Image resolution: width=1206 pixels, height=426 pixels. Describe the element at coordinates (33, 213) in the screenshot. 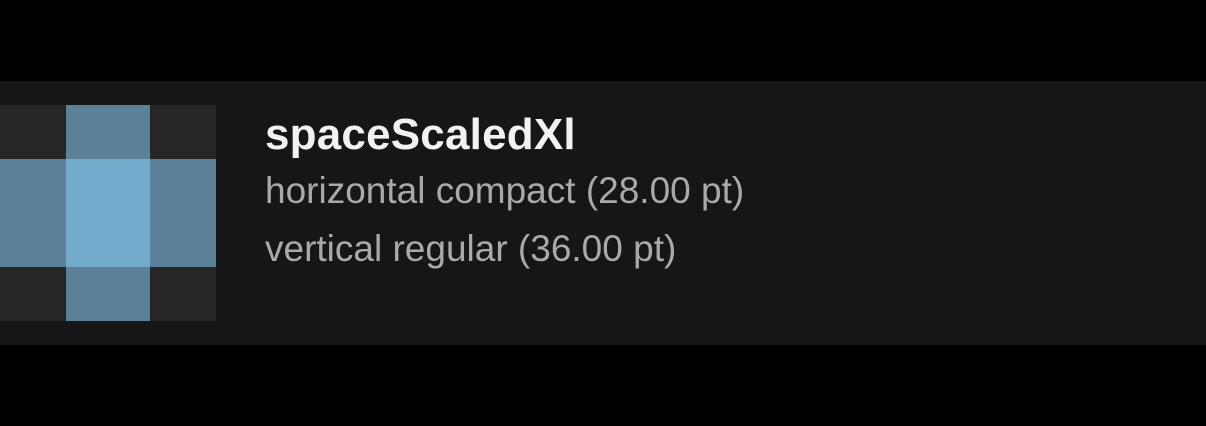

I see `swatch-edge-left` at that location.